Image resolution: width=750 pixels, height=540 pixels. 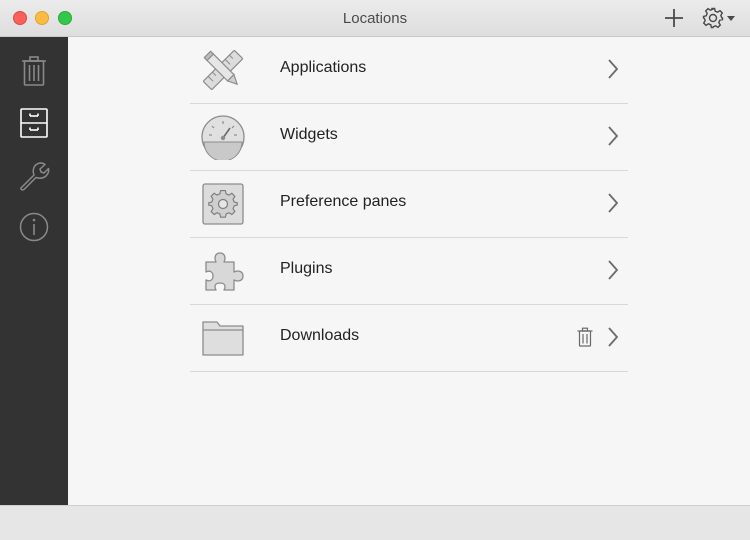 I want to click on location-label: Widgets, so click(x=309, y=134).